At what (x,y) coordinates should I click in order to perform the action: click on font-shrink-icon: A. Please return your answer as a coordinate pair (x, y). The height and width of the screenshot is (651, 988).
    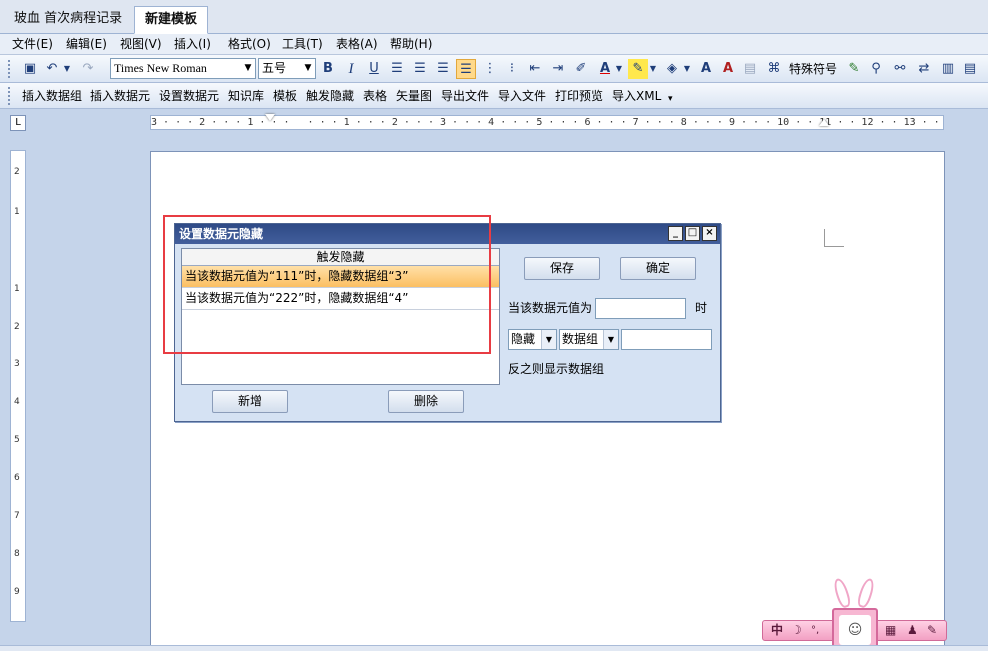
    Looking at the image, I should click on (728, 69).